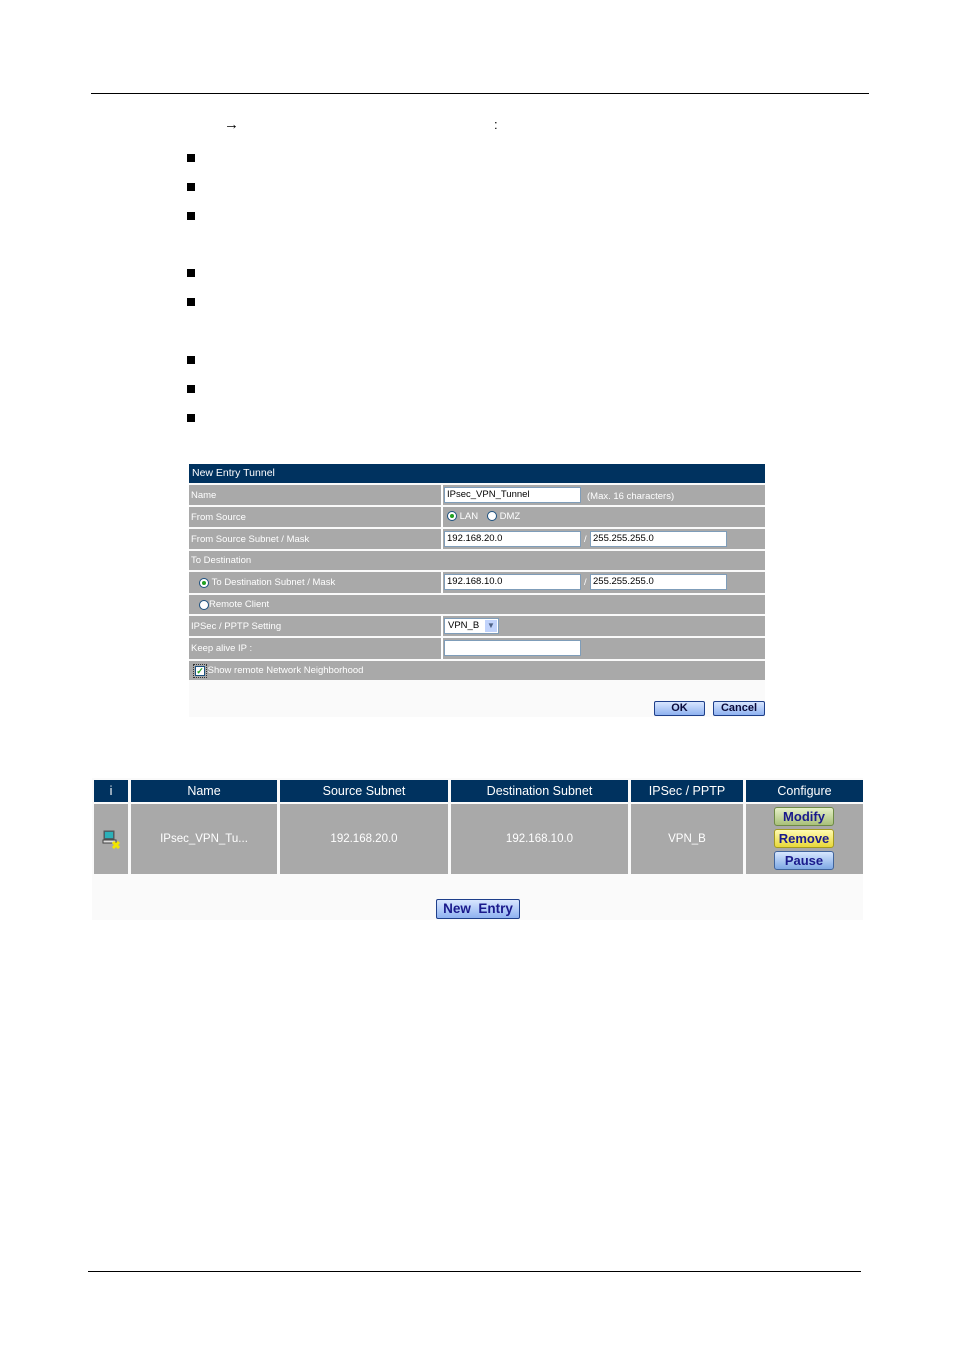  I want to click on computer-disconnected-icon, so click(111, 839).